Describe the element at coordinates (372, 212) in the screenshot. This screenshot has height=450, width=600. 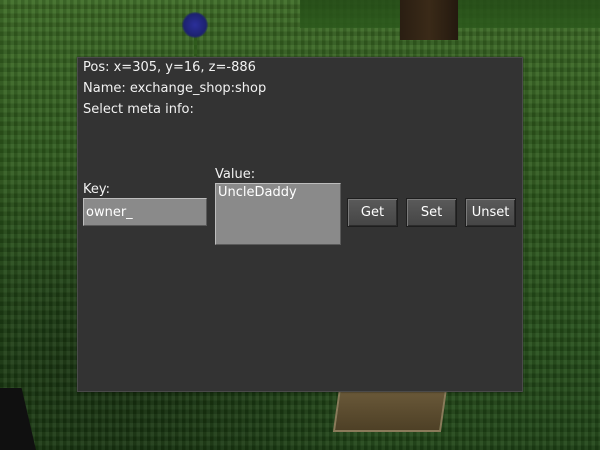
I see `get-button: Get` at that location.